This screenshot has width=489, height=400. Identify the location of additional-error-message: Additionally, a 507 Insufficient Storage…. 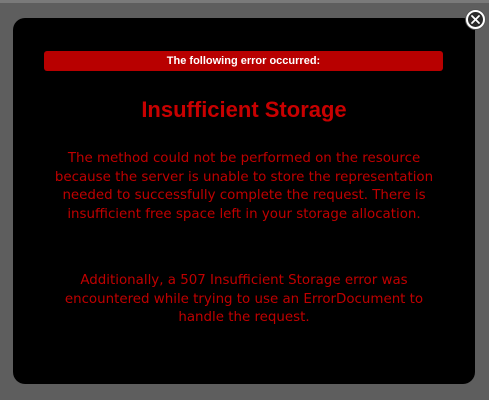
(244, 299).